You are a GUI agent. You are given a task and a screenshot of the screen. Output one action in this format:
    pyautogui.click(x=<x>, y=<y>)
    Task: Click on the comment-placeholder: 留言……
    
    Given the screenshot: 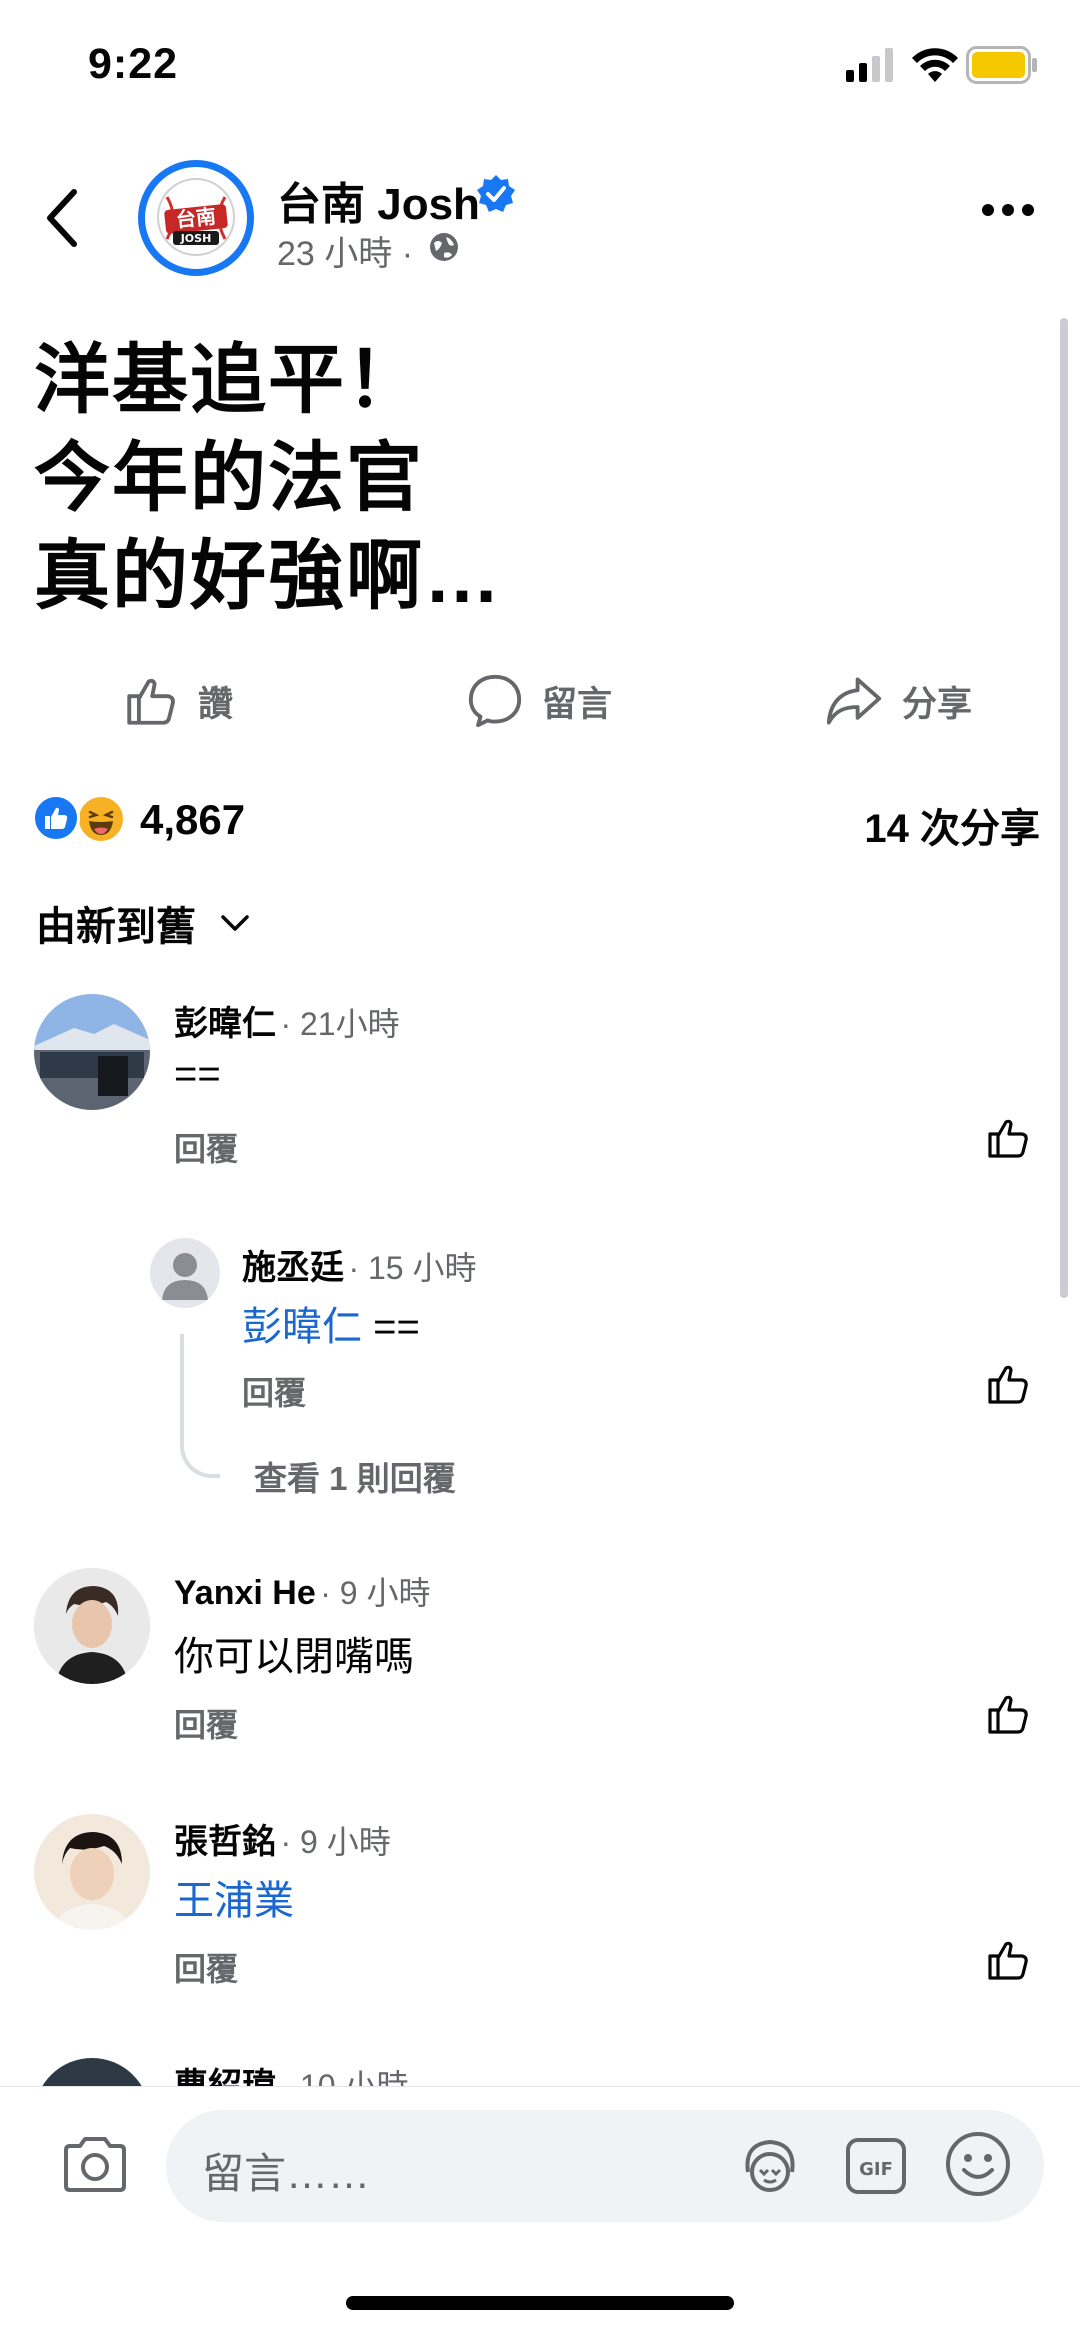 What is the action you would take?
    pyautogui.click(x=286, y=2173)
    